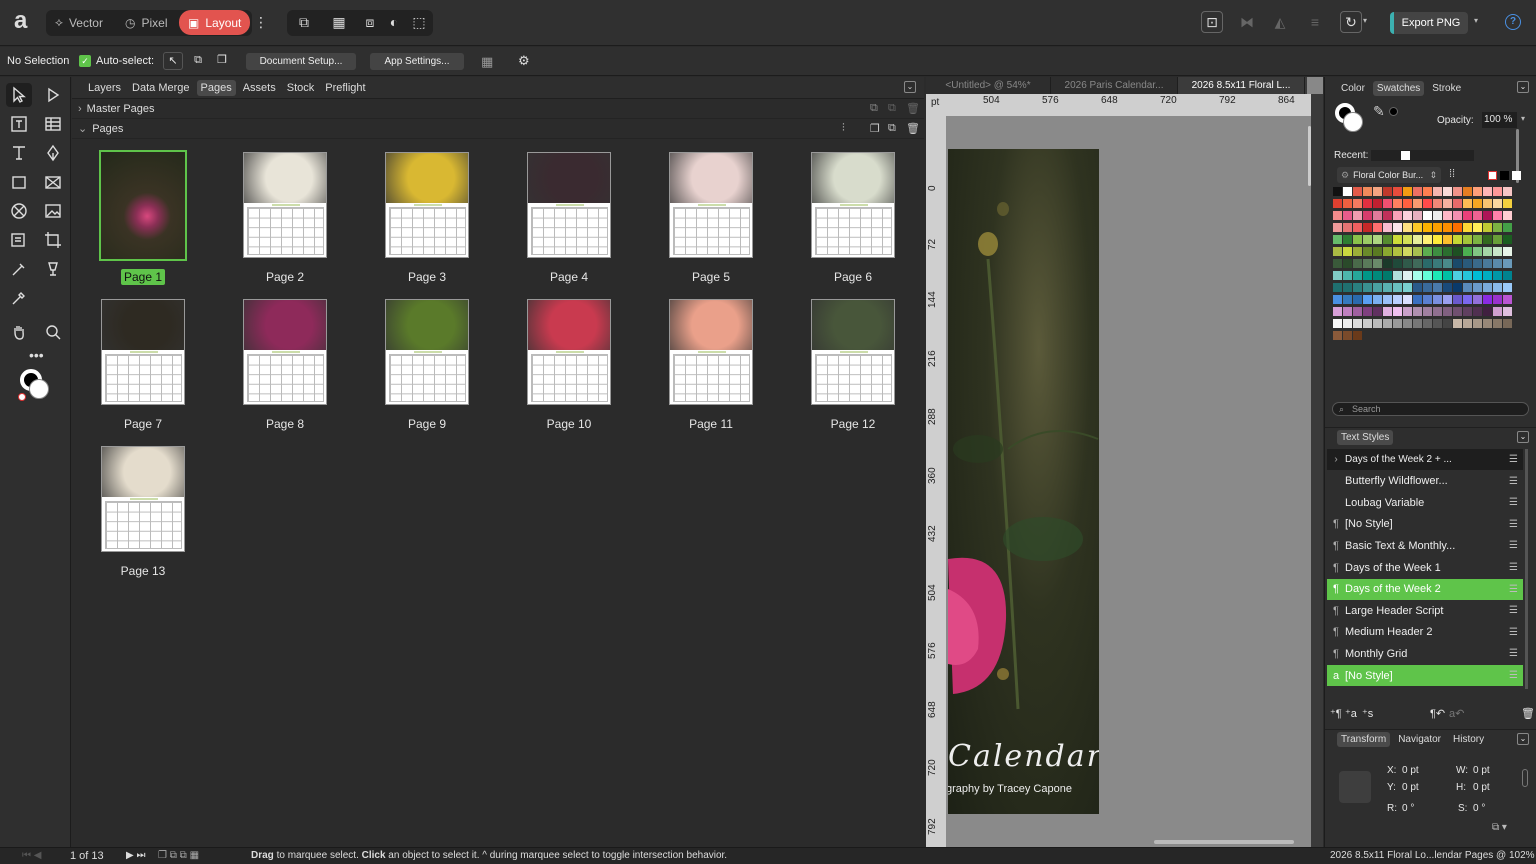 The width and height of the screenshot is (1536, 864). I want to click on more-tools-icon: •••, so click(36, 355).